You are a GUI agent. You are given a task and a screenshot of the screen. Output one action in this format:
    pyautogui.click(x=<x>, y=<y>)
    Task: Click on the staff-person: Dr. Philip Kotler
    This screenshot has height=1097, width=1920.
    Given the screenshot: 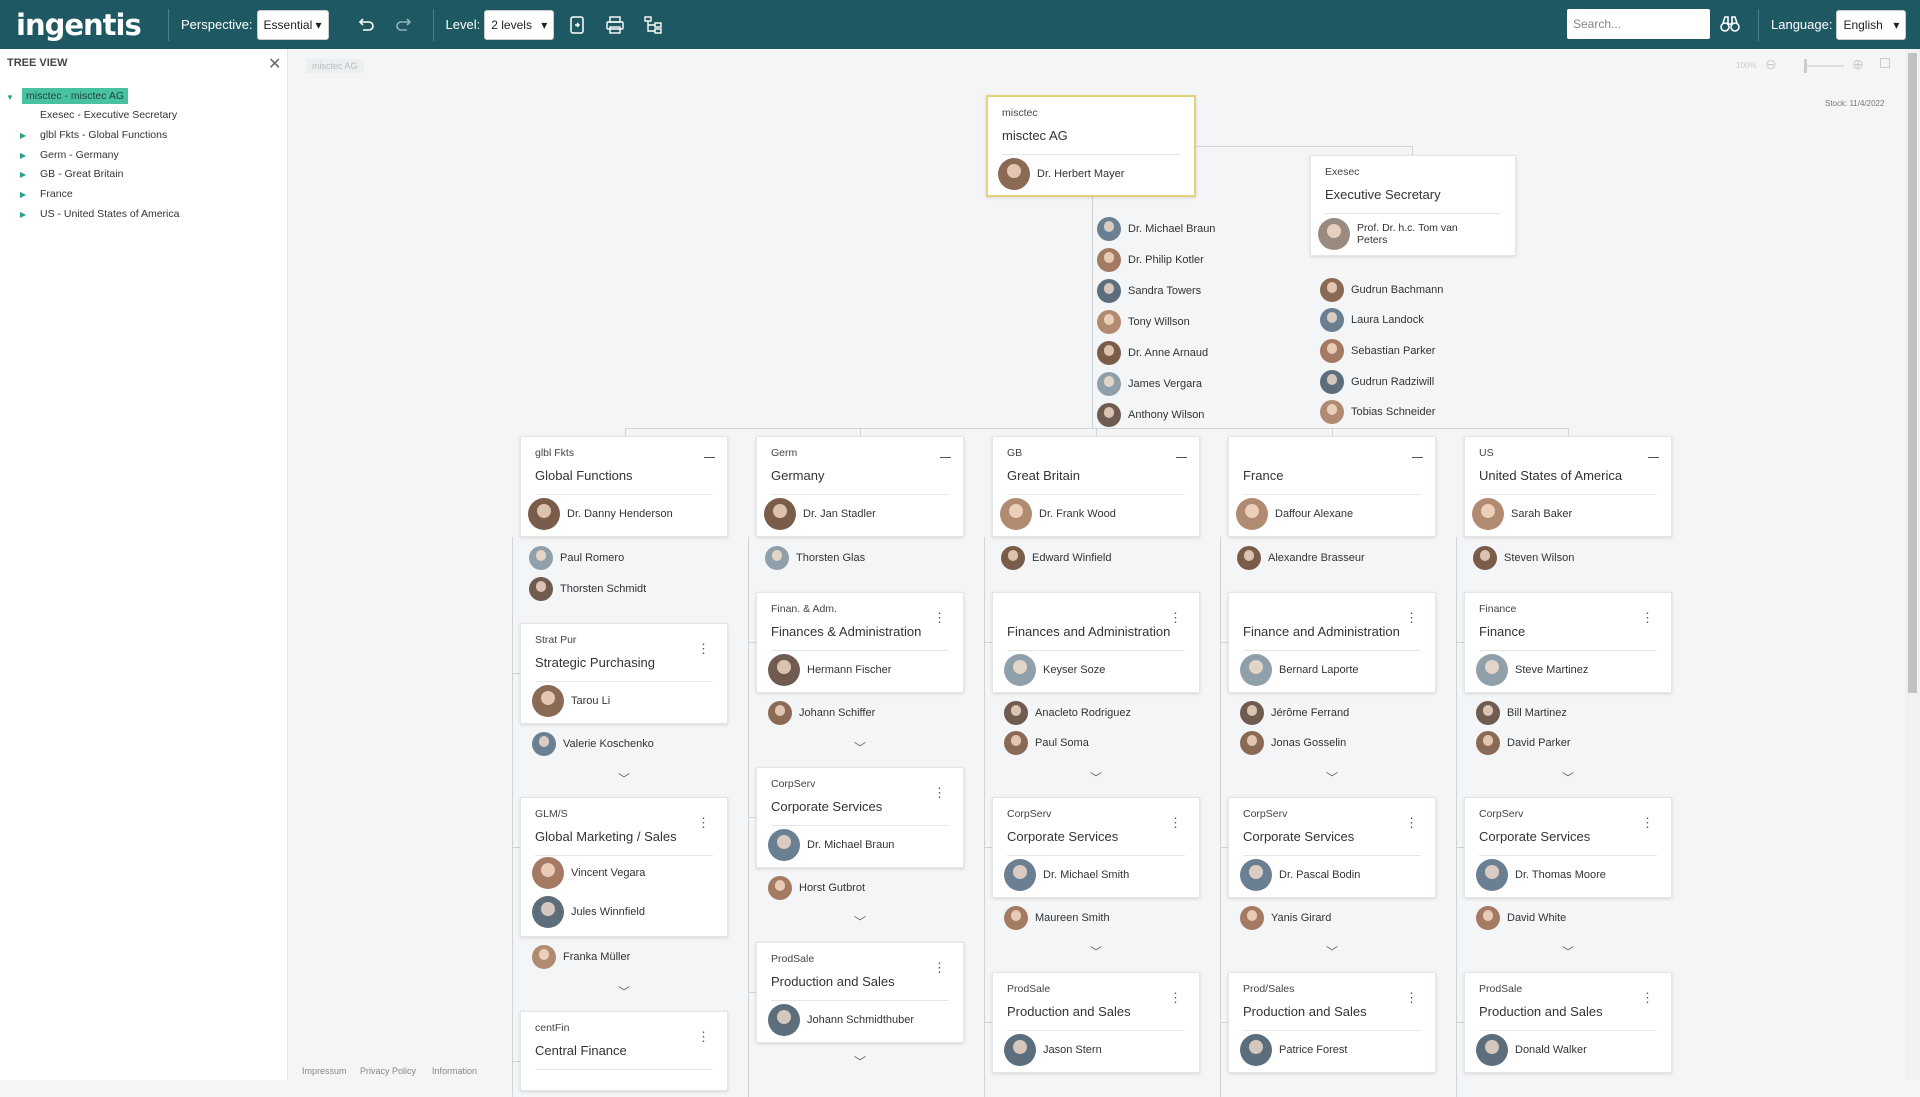 What is the action you would take?
    pyautogui.click(x=1150, y=260)
    